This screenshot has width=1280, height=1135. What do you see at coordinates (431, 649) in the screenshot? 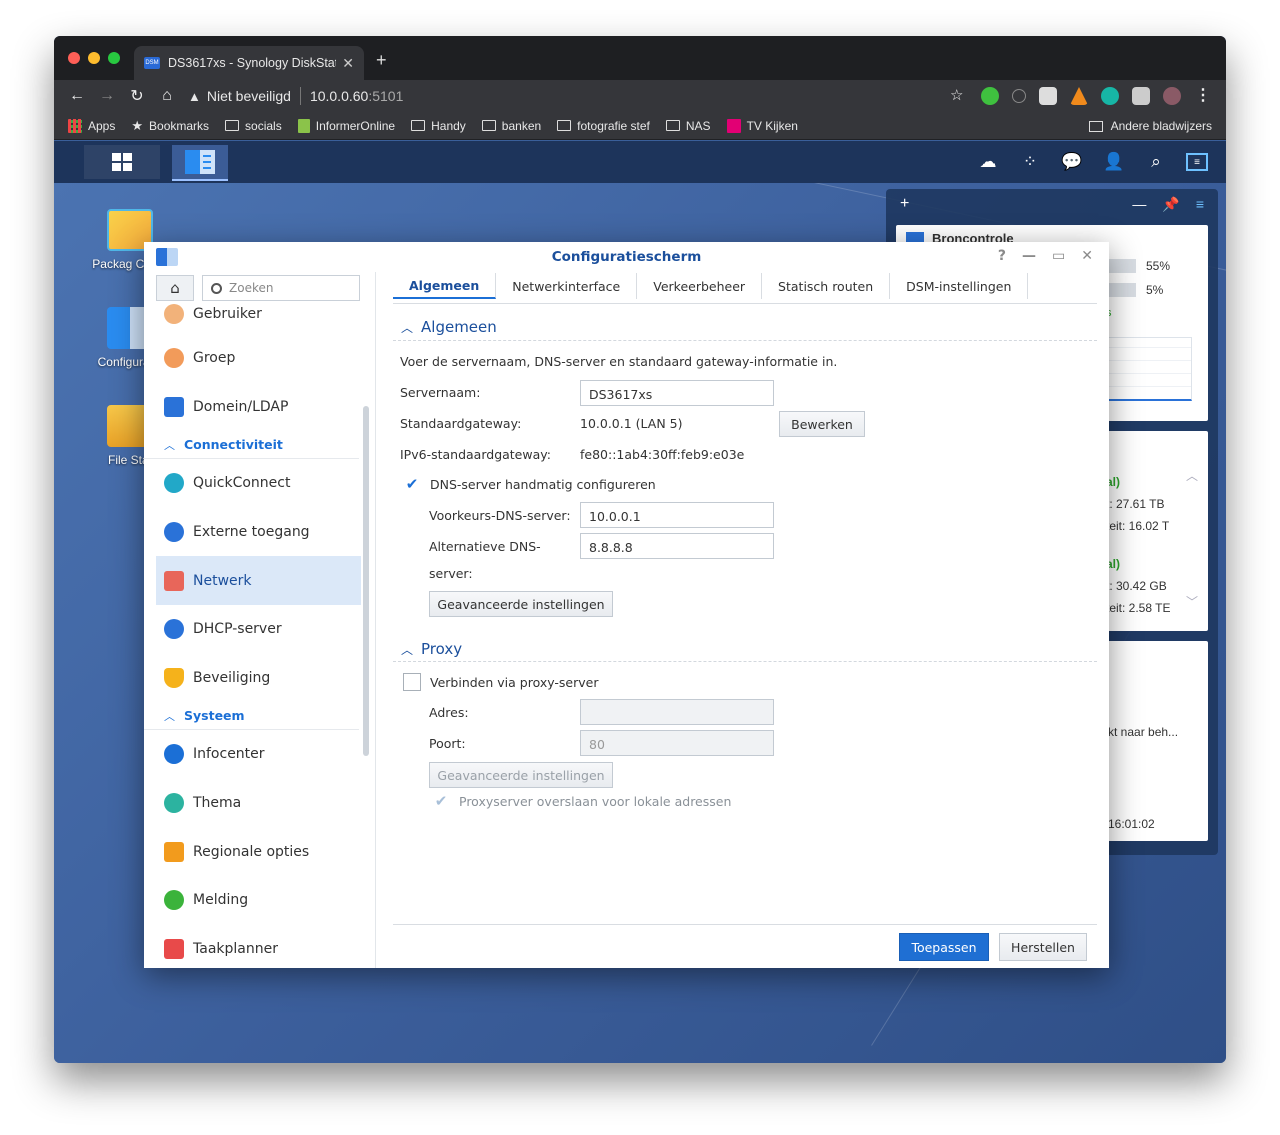
I see `section-proxy-header: ︿ Proxy` at bounding box center [431, 649].